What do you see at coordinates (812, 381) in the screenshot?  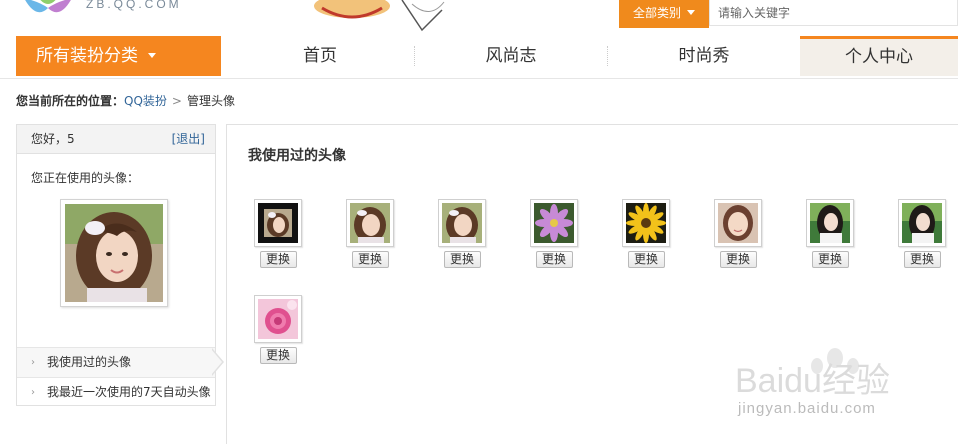 I see `watermark-brand: Baidu经验` at bounding box center [812, 381].